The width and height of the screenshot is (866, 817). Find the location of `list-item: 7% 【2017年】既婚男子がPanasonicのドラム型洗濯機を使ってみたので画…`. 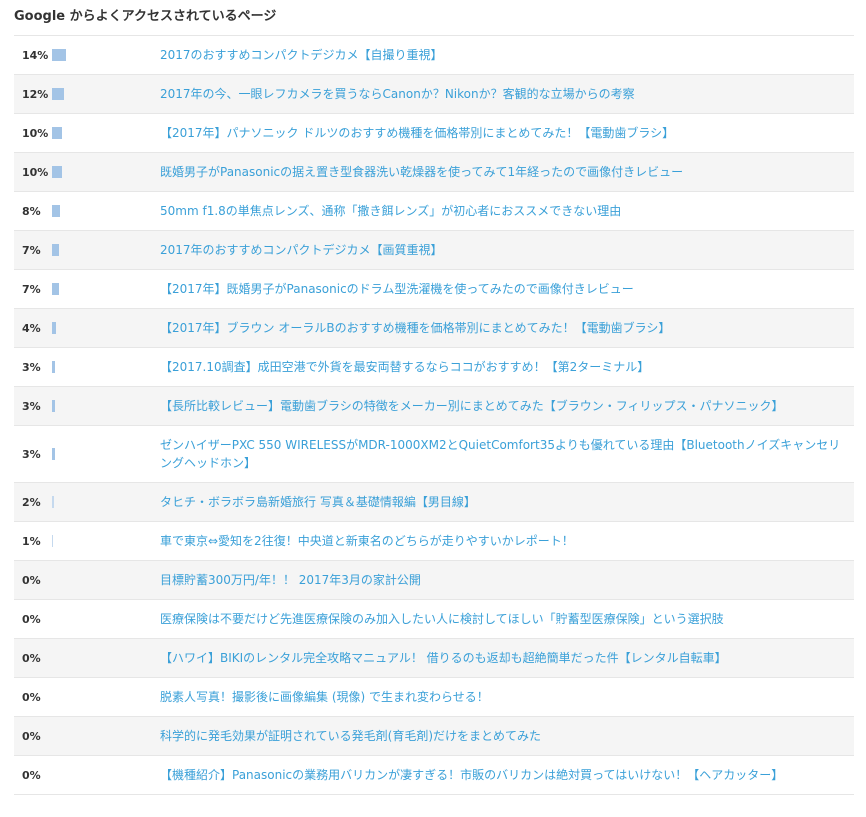

list-item: 7% 【2017年】既婚男子がPanasonicのドラム型洗濯機を使ってみたので画… is located at coordinates (434, 289).